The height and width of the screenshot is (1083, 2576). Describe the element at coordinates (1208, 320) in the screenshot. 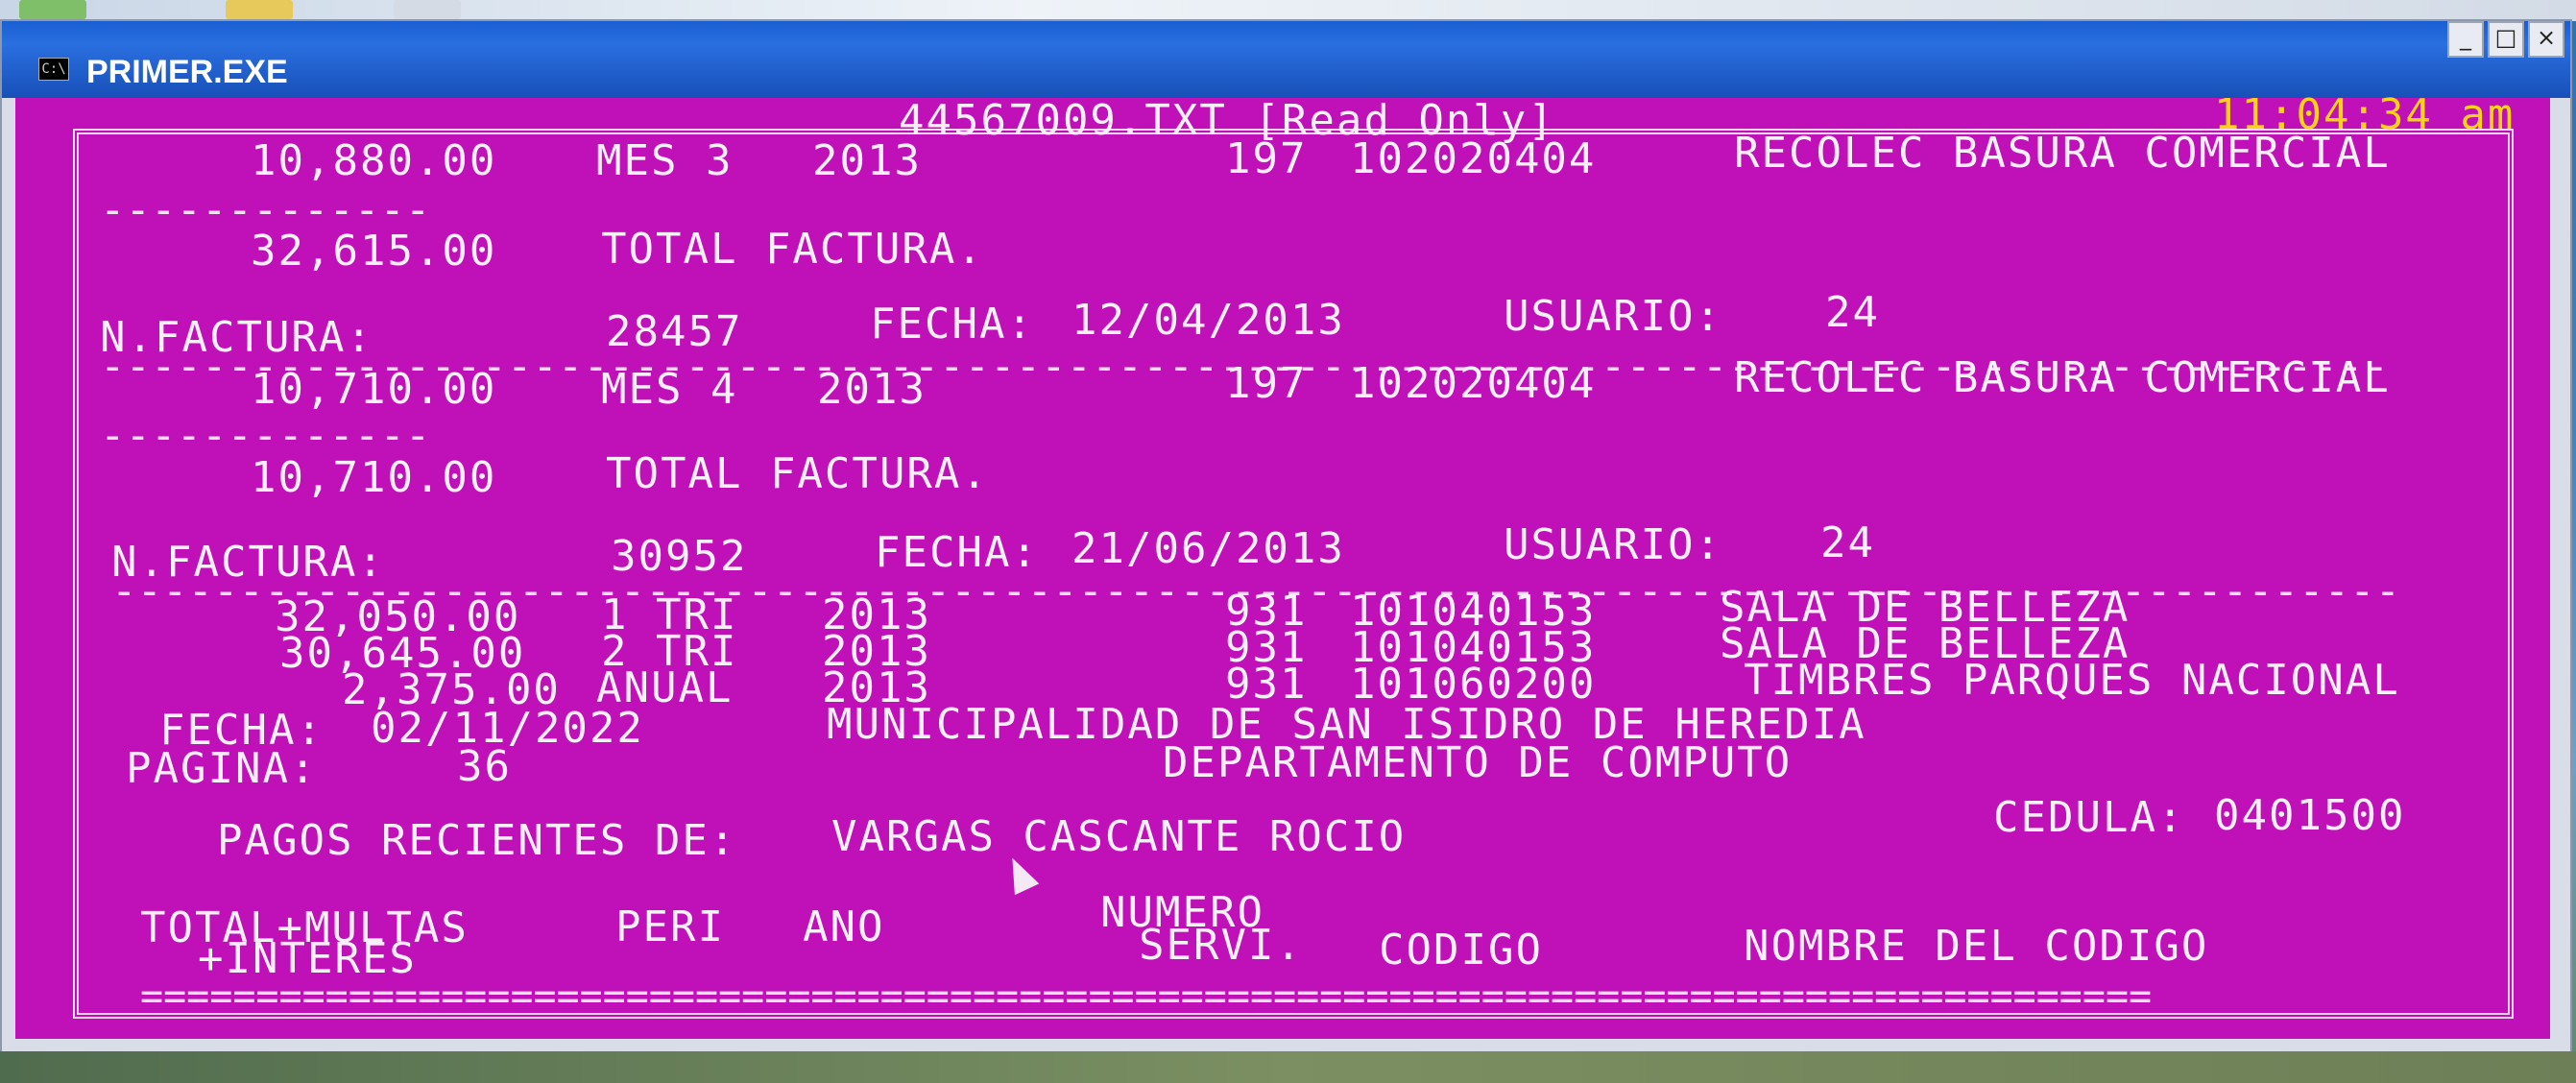

I see `invoice-date: 12/04/2013` at that location.